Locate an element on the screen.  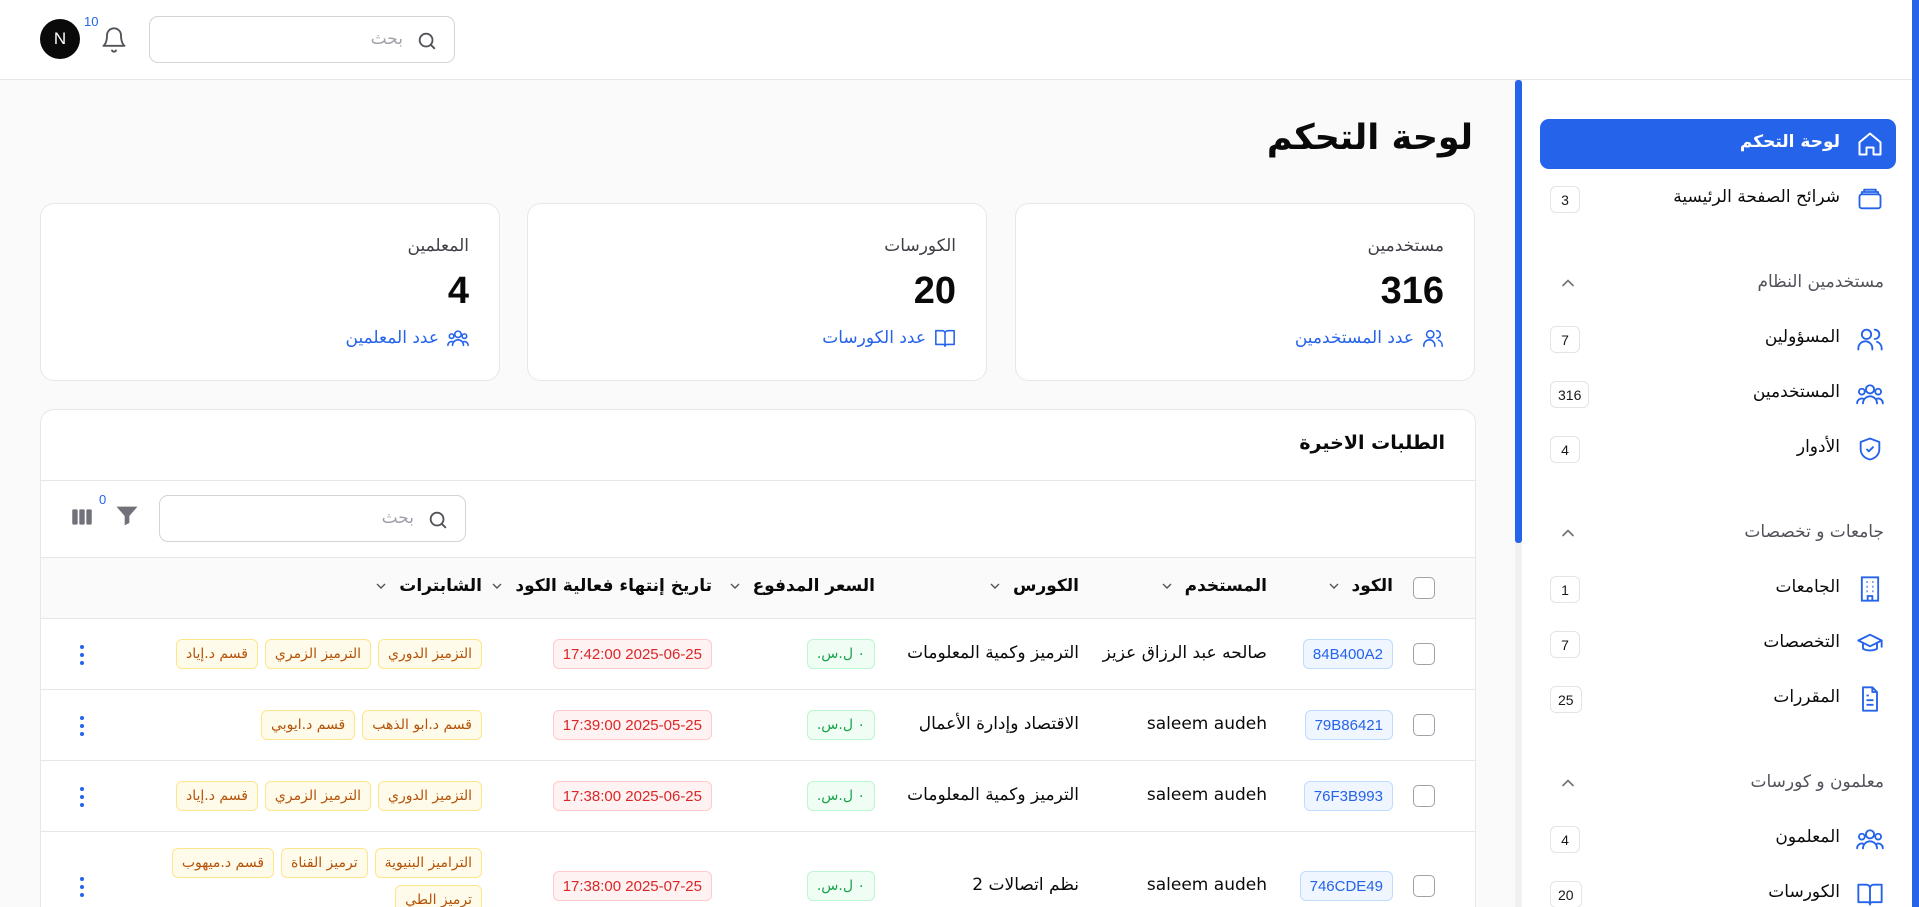
table-search-input: بحث is located at coordinates (312, 518).